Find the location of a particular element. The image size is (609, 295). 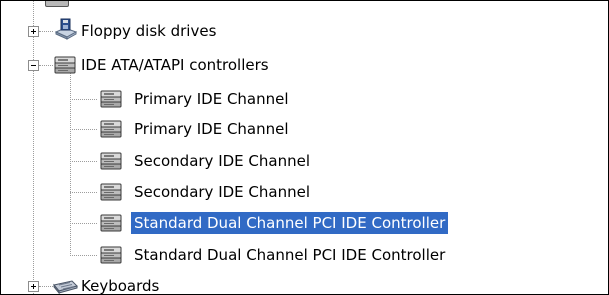

tree-item-standard-dual-channel-pci-ide-controller-selected: Standard Dual Channel PCI IDE Controller is located at coordinates (290, 223).